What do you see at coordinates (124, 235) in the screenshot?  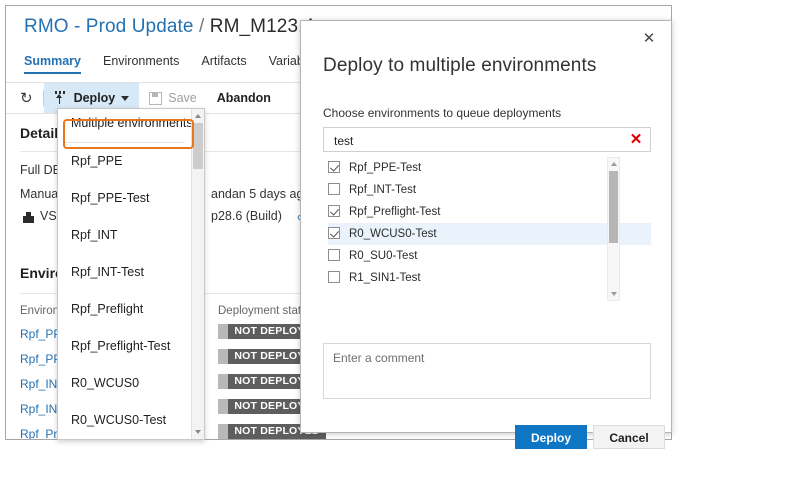 I see `menu-item-rpf-int: Rpf_INT` at bounding box center [124, 235].